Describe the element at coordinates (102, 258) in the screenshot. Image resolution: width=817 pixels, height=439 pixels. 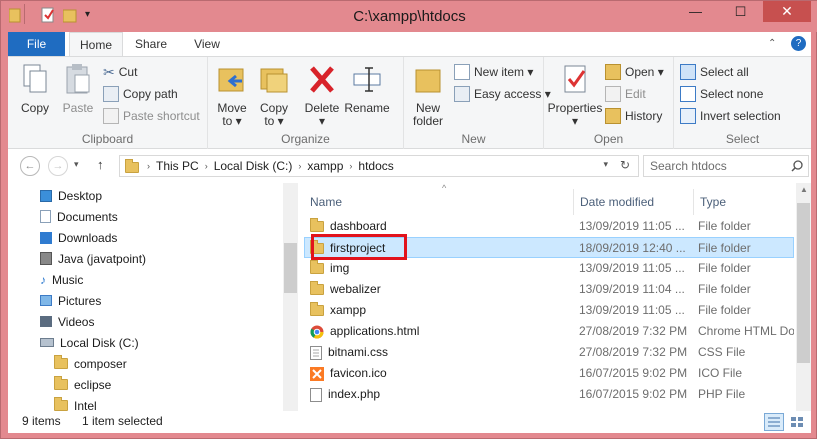
I see `nav-item-label: Java (javatpoint)` at that location.